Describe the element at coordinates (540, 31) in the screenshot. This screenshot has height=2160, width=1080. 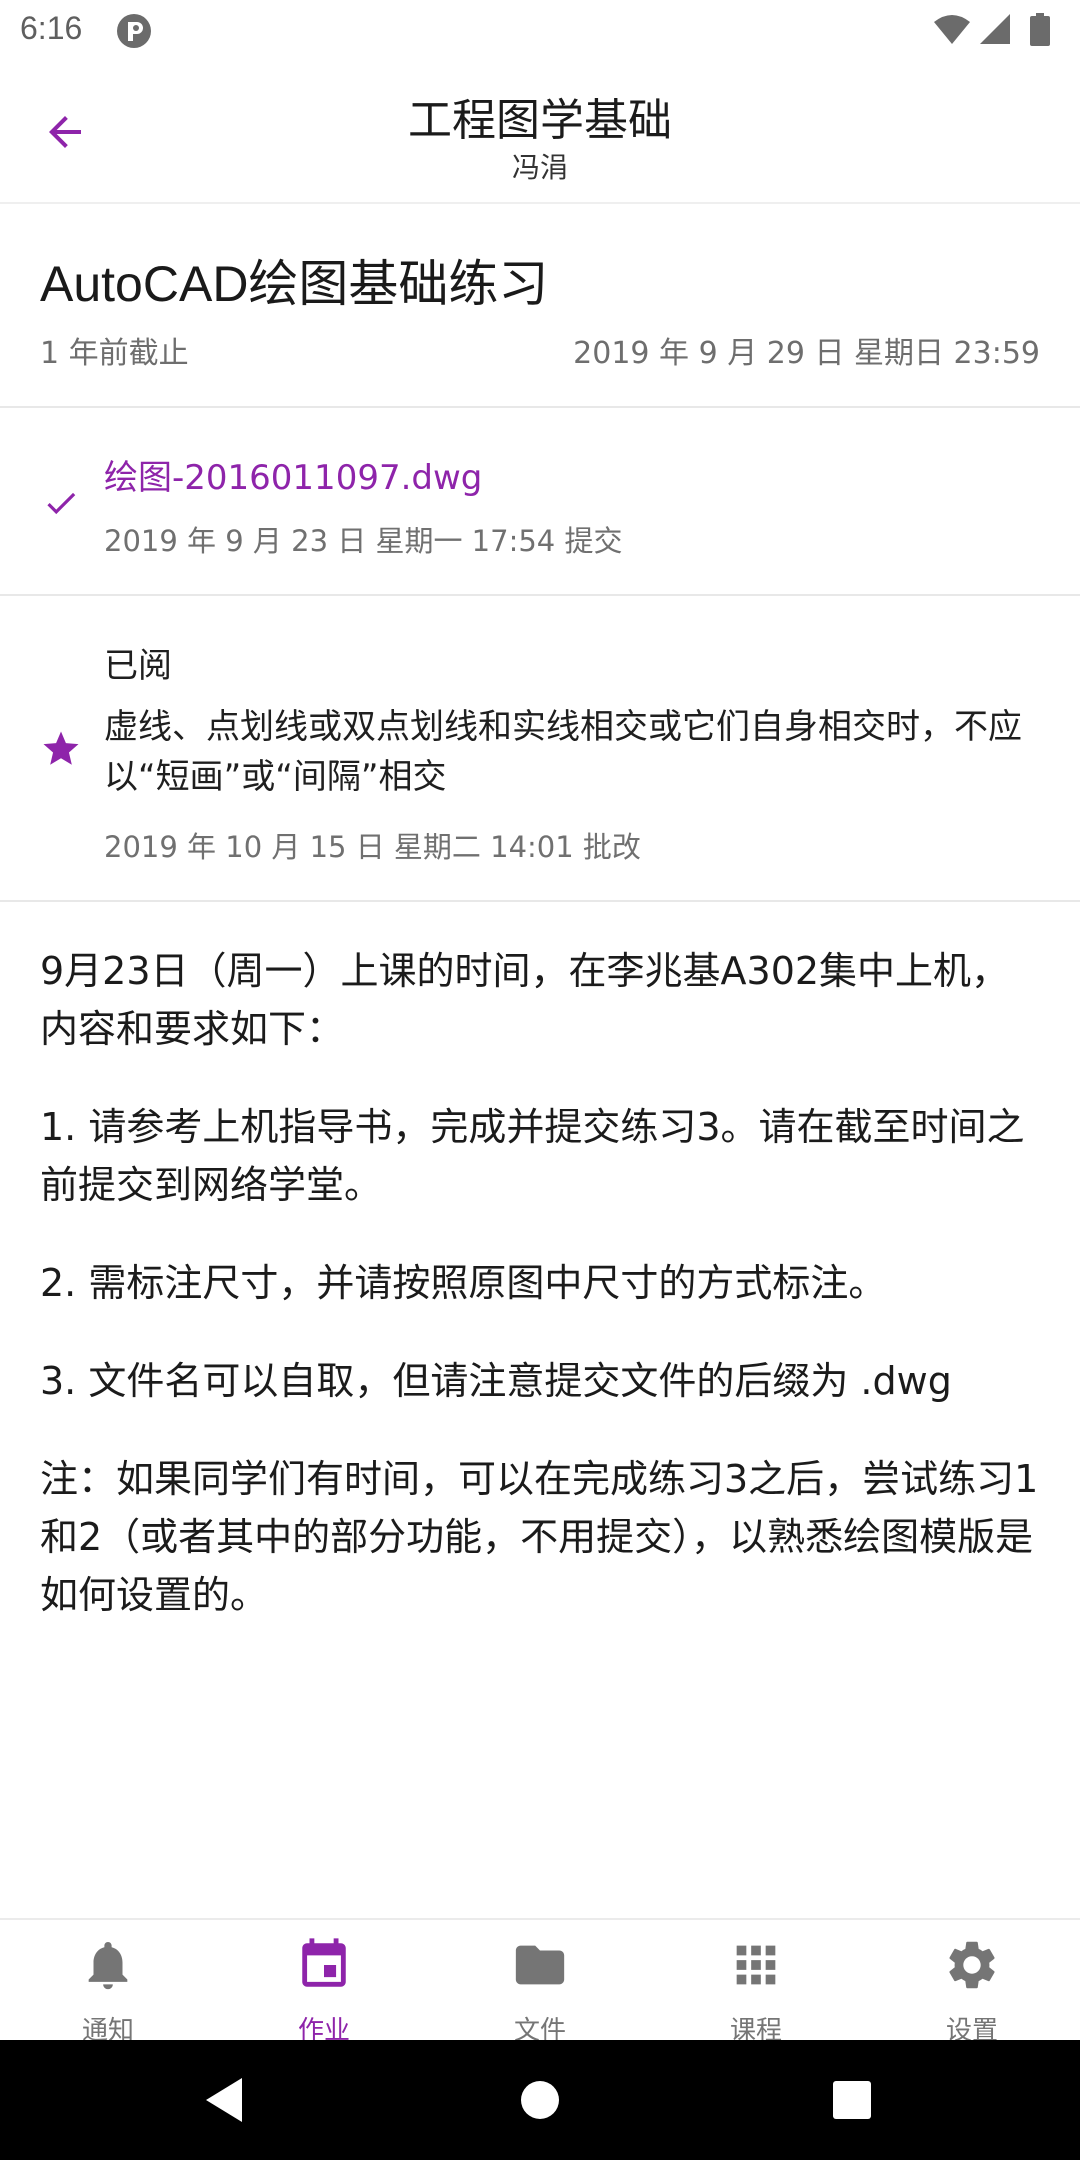
I see `status-bar: 6:16` at that location.